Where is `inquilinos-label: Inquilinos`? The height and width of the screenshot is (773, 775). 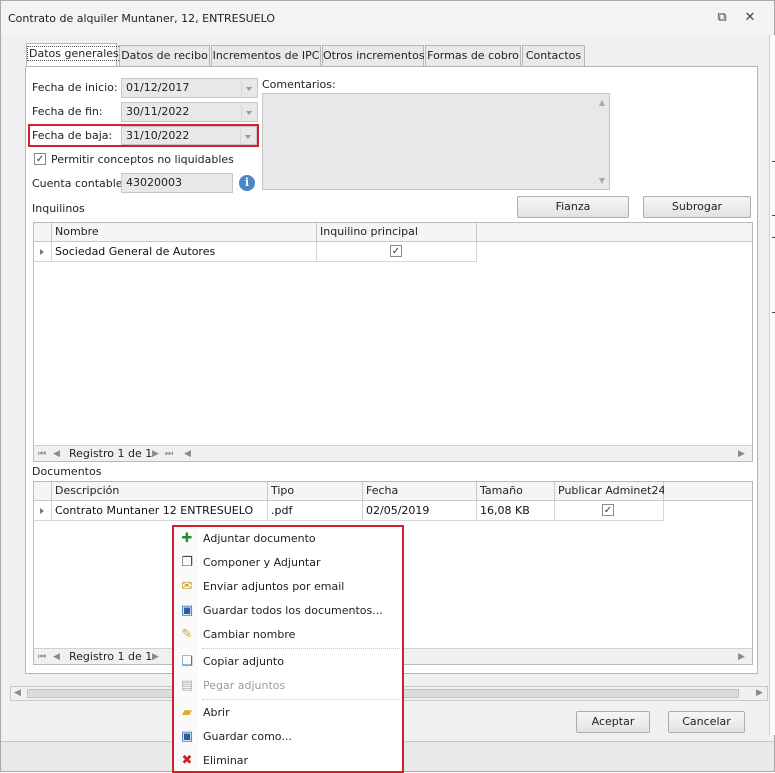
inquilinos-label: Inquilinos is located at coordinates (58, 208).